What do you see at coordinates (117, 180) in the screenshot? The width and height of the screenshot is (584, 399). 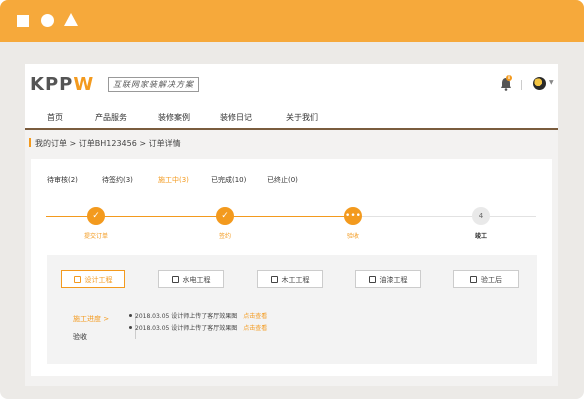 I see `tab-pending-sign: 待签约(3)` at bounding box center [117, 180].